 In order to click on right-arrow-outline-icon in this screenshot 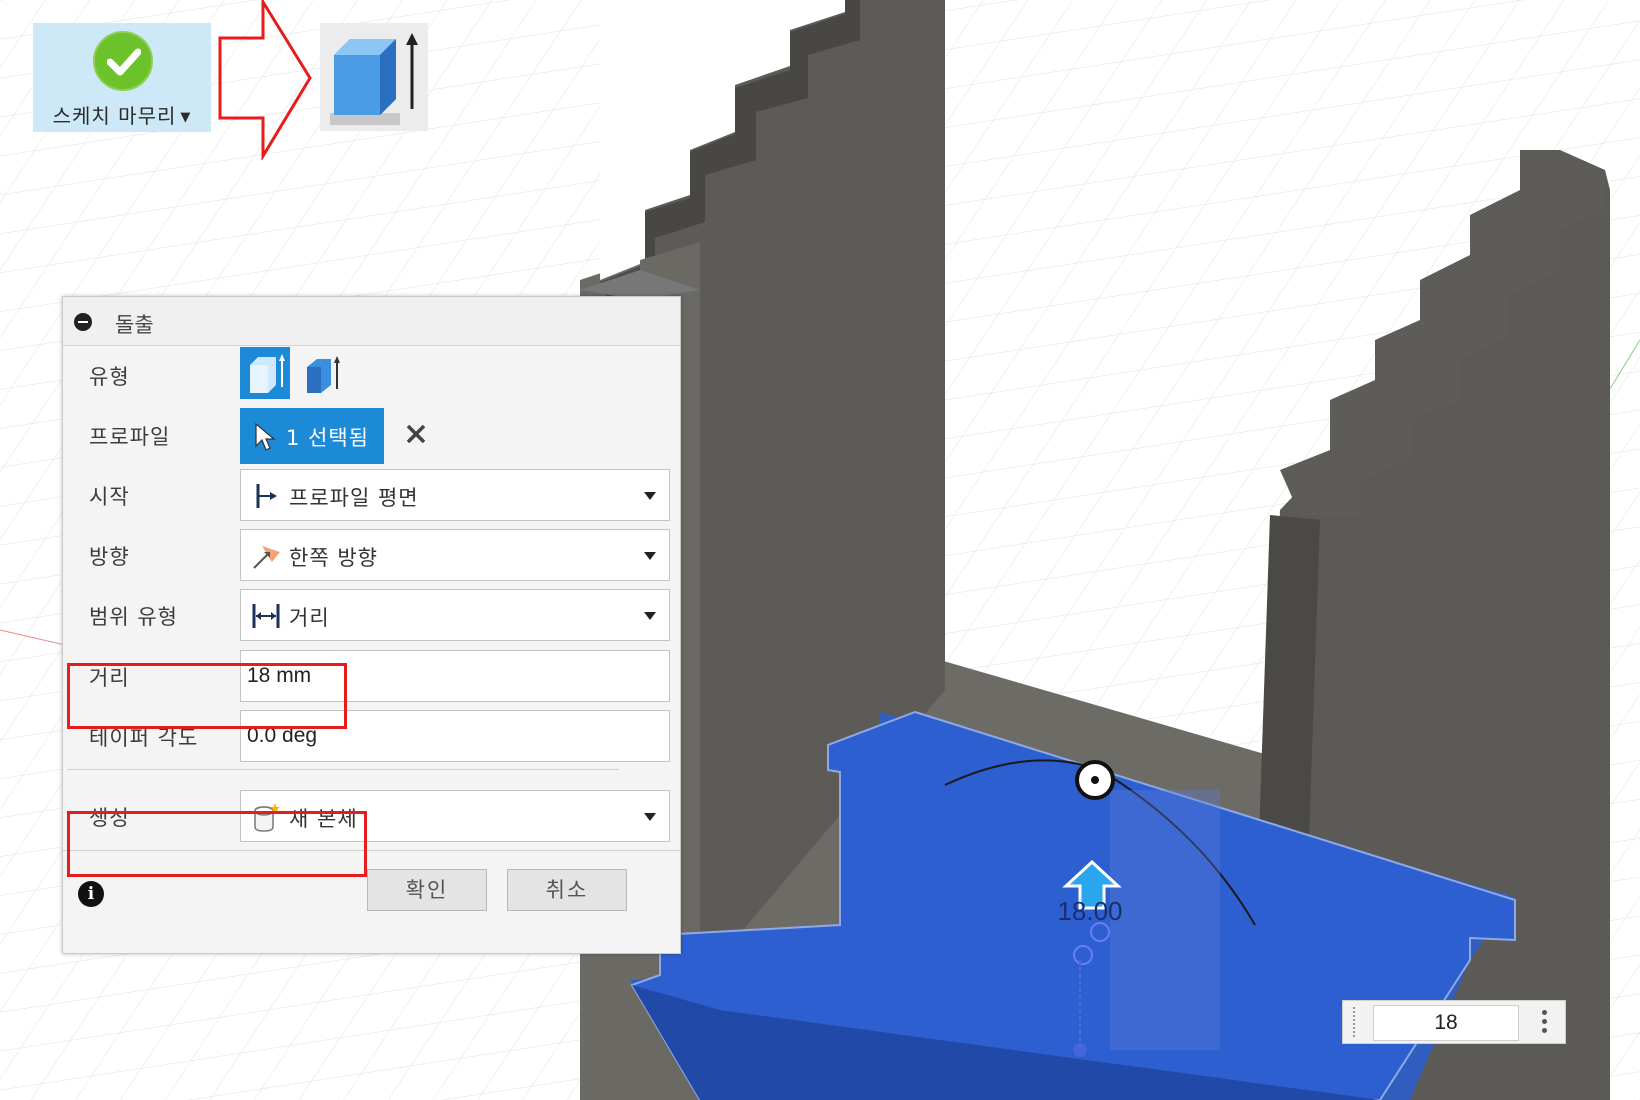, I will do `click(265, 80)`.